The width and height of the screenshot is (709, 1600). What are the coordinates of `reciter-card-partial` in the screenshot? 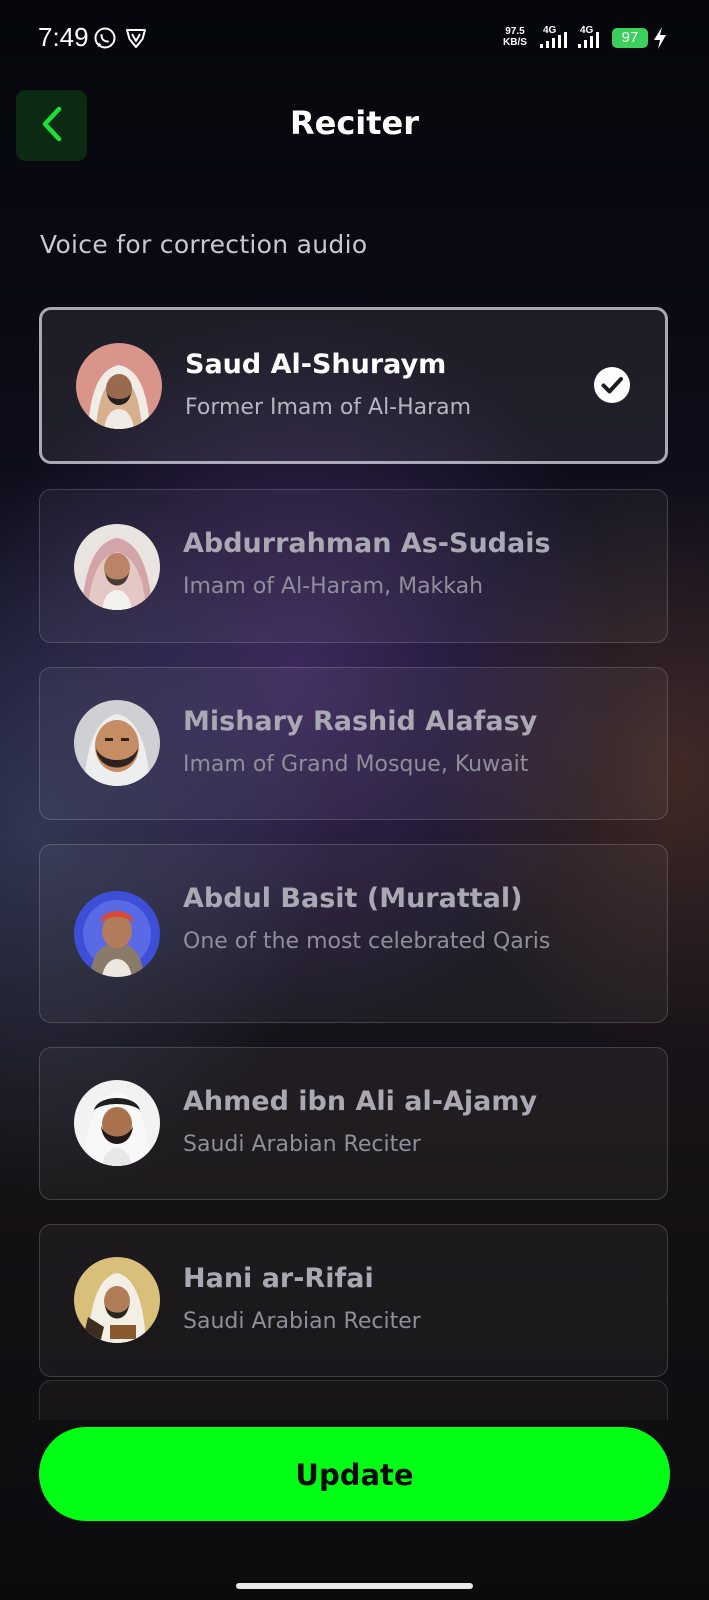 It's located at (353, 1400).